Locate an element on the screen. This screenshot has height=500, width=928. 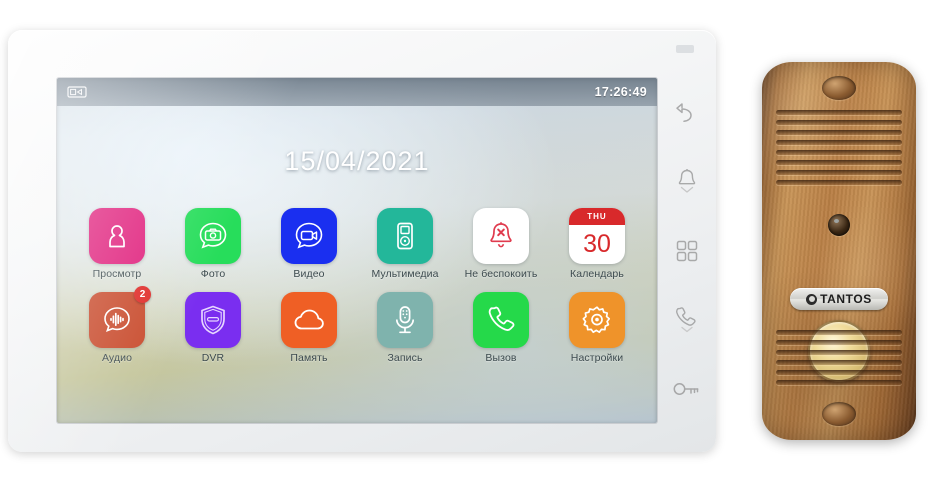
video-camera-icon is located at coordinates (309, 235).